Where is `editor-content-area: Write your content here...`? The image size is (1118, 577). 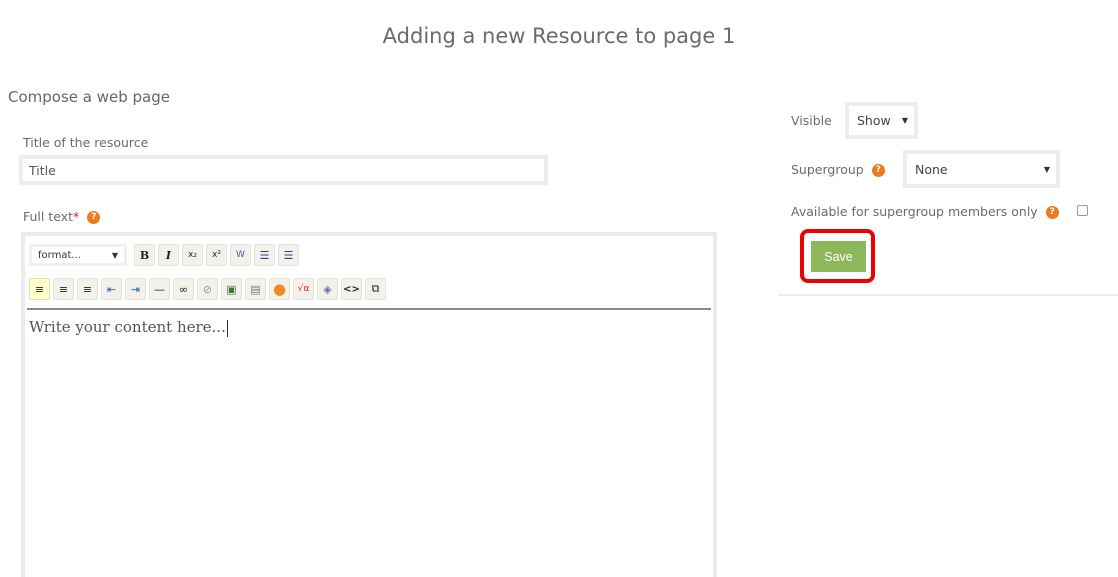 editor-content-area: Write your content here... is located at coordinates (128, 327).